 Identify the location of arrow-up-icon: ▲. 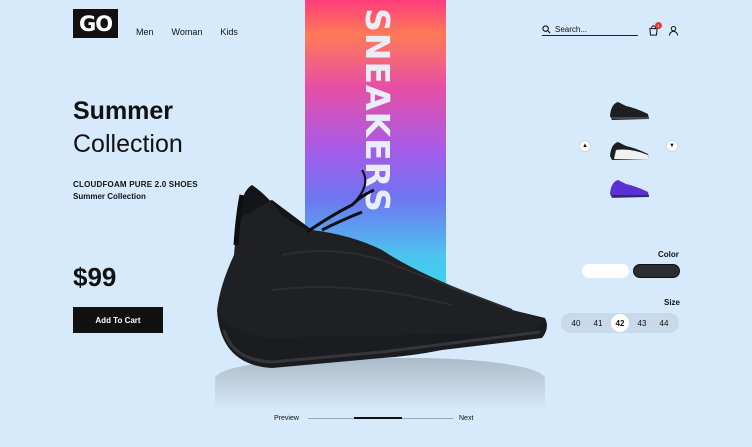
(585, 146).